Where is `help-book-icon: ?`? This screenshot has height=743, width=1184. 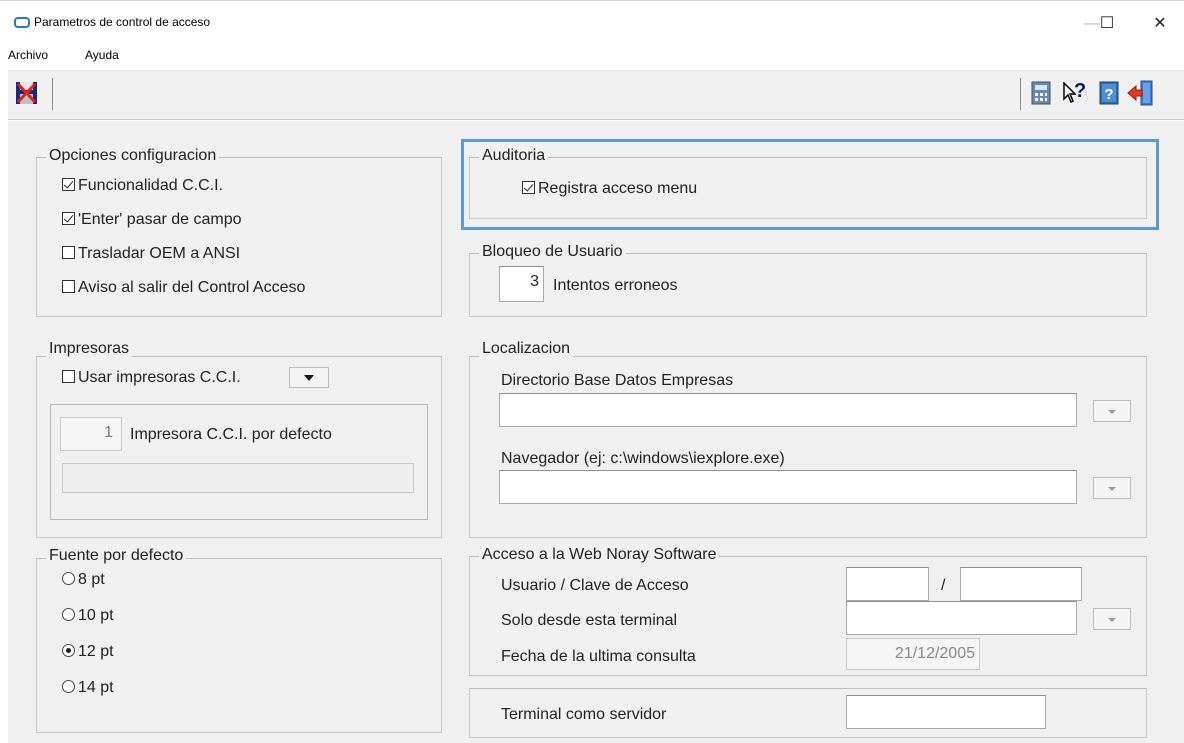 help-book-icon: ? is located at coordinates (1110, 93).